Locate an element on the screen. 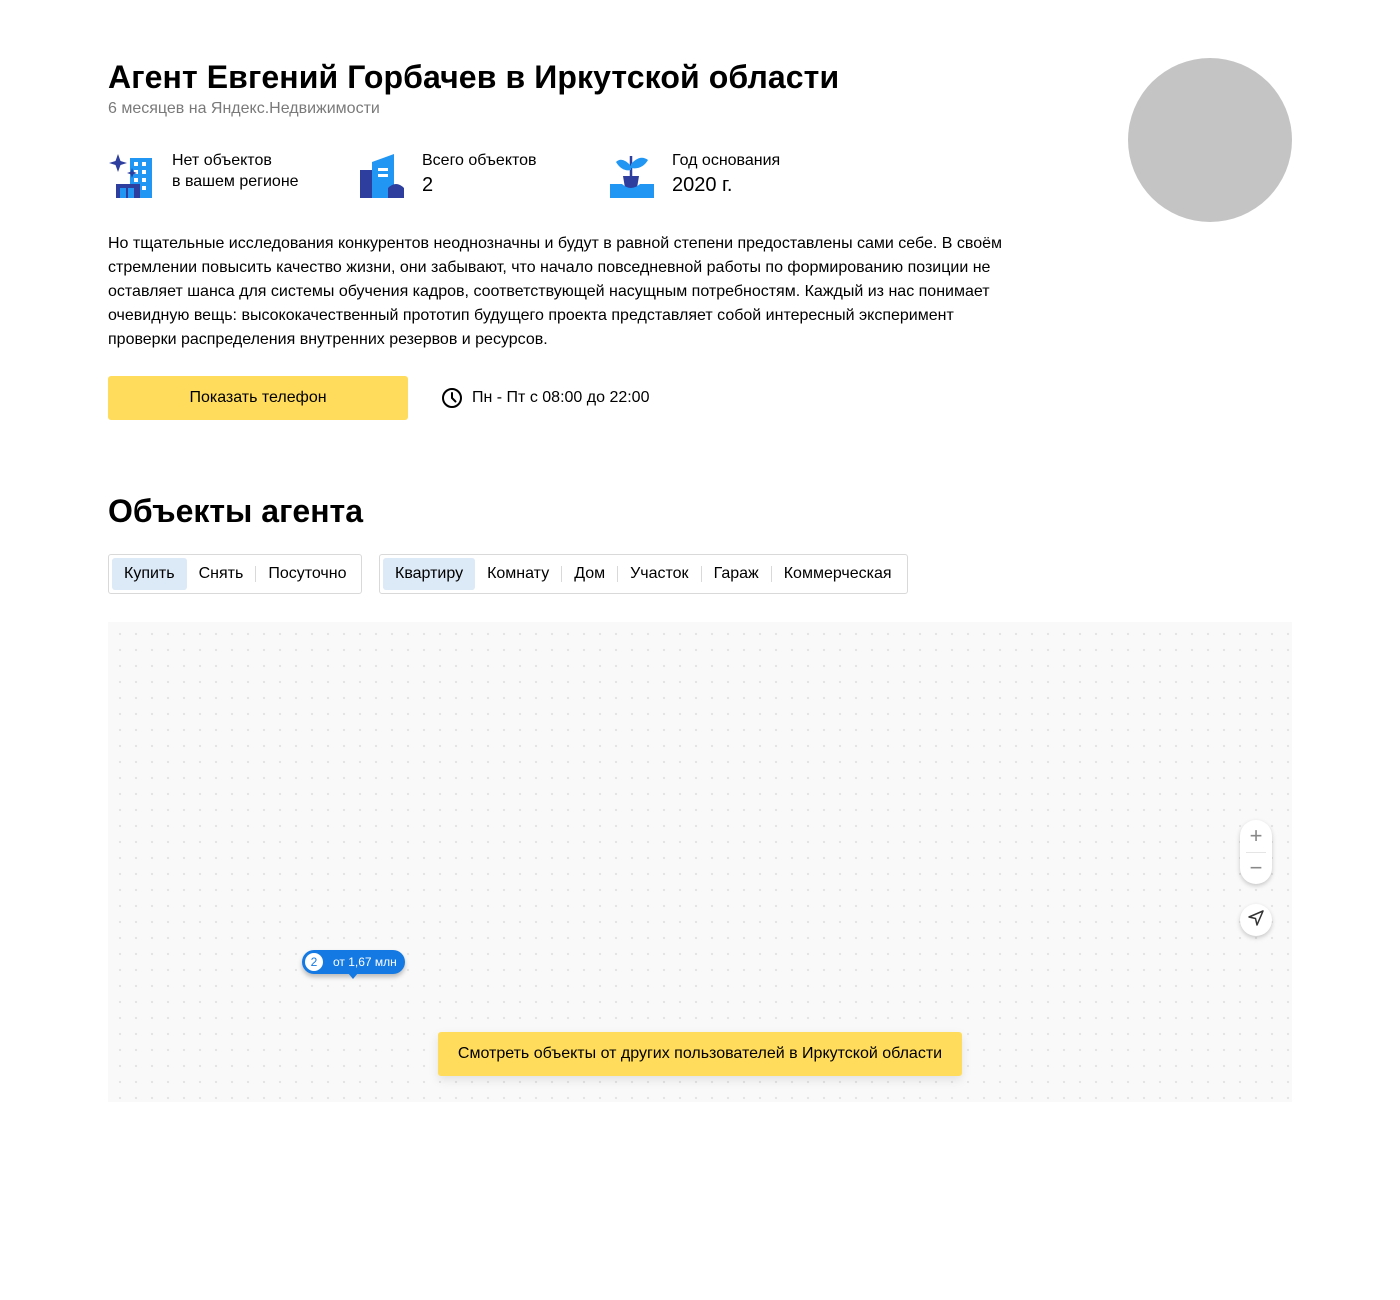  objects-section-title: Объекты агента is located at coordinates (235, 511).